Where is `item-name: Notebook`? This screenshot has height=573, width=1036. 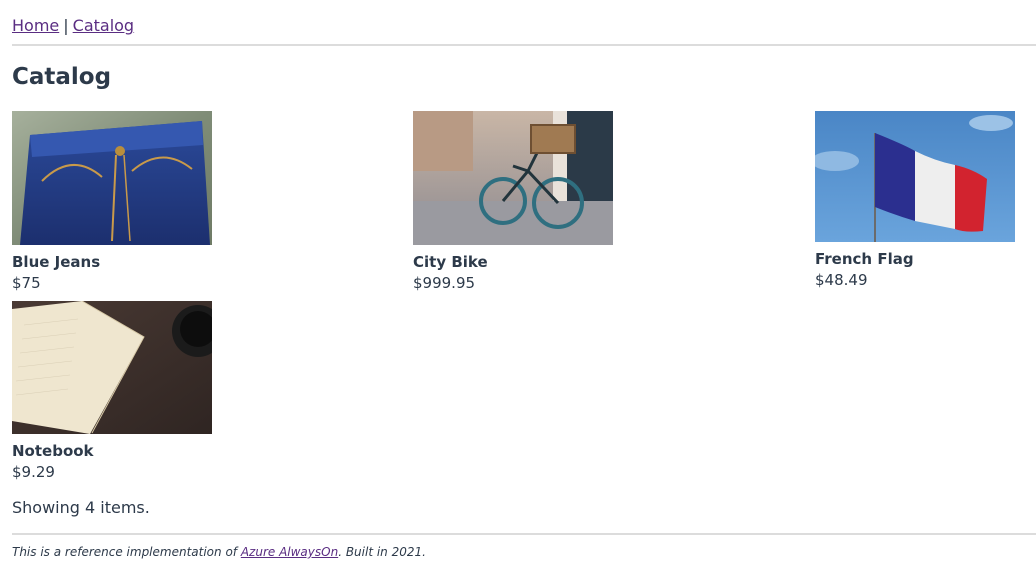
item-name: Notebook is located at coordinates (53, 451).